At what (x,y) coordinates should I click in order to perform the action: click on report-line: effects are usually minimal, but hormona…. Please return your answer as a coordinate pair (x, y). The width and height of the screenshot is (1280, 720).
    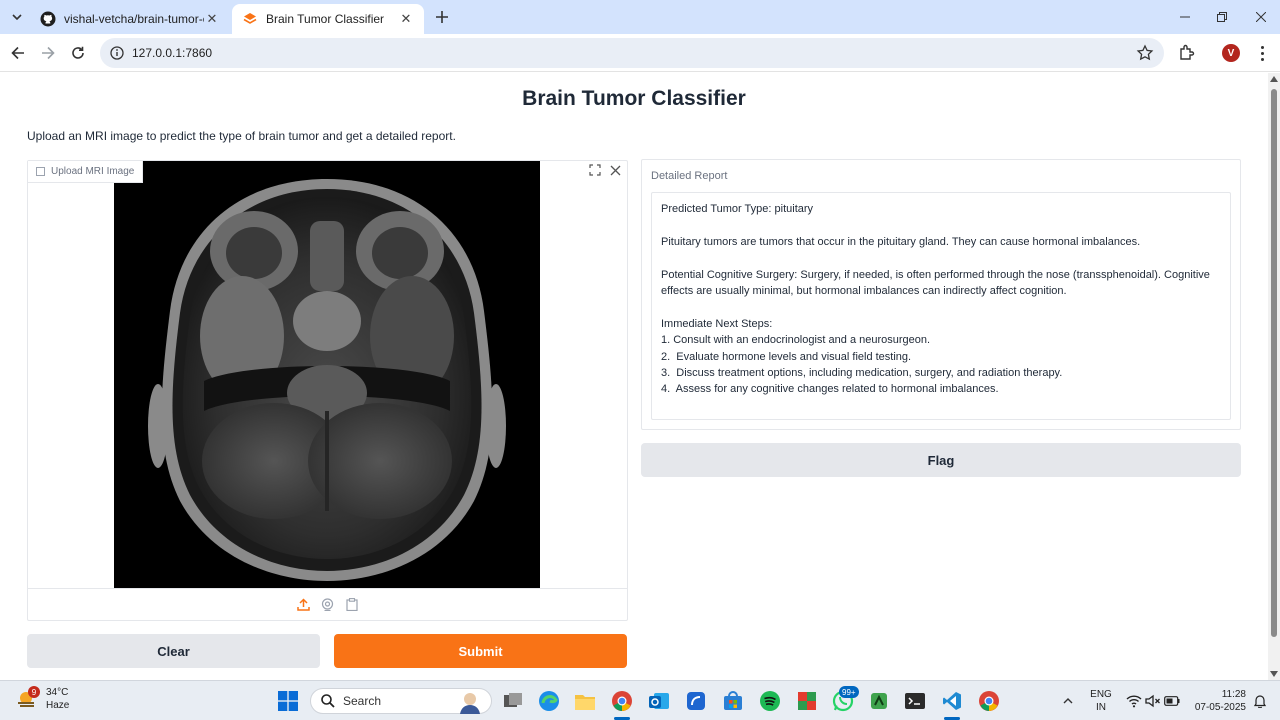
    Looking at the image, I should click on (864, 291).